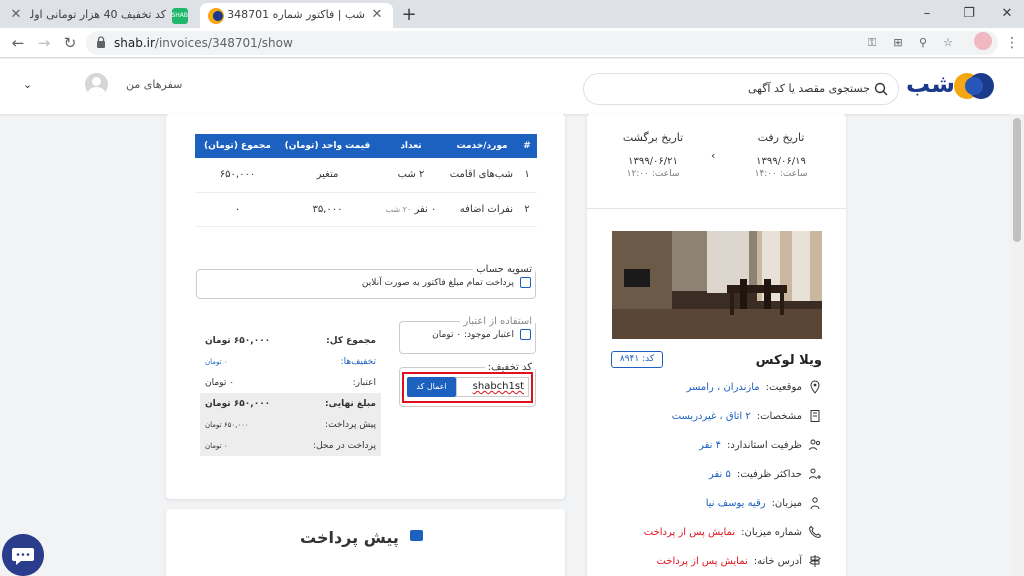 The width and height of the screenshot is (1024, 576). What do you see at coordinates (777, 561) in the screenshot?
I see `feature-label: آدرس خانه:` at bounding box center [777, 561].